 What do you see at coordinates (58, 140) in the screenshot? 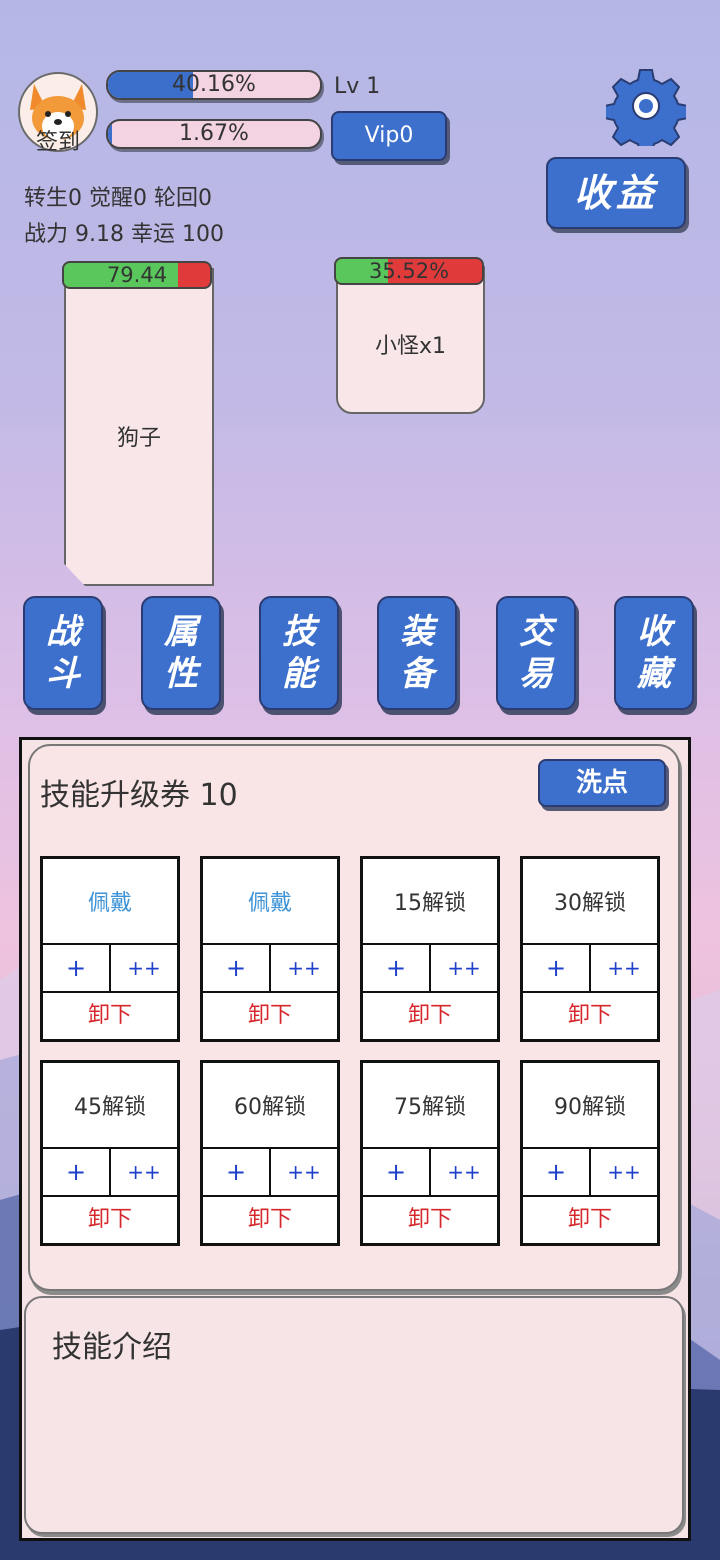
I see `checkin-label: 签到` at bounding box center [58, 140].